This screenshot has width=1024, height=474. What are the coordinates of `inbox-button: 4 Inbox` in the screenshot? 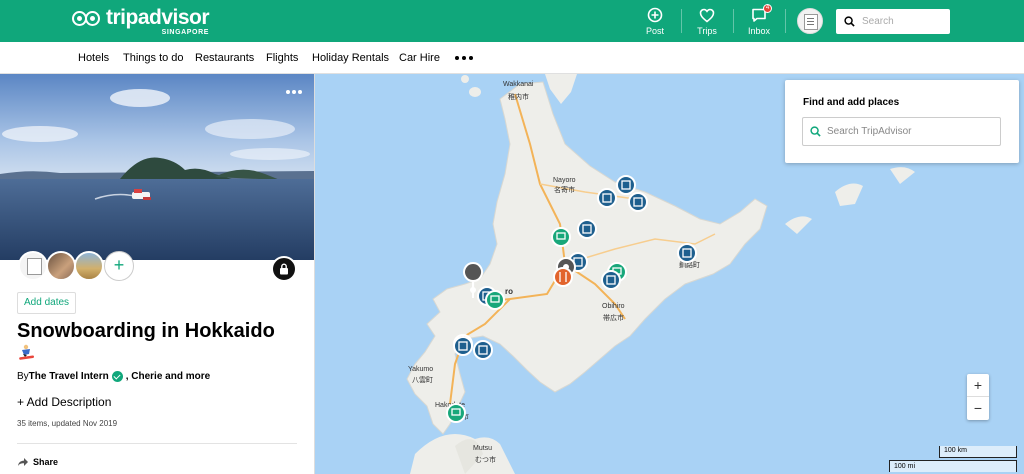 It's located at (759, 20).